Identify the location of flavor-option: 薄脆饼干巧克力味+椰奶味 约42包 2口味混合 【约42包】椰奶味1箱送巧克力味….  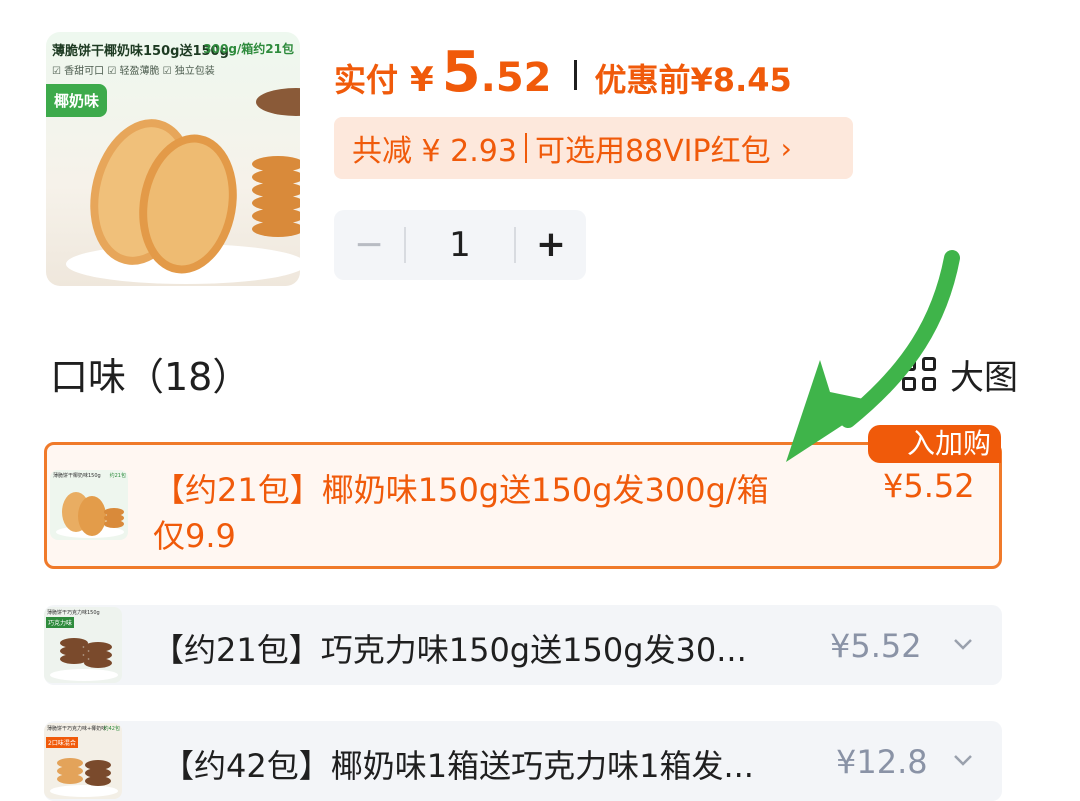
(523, 761).